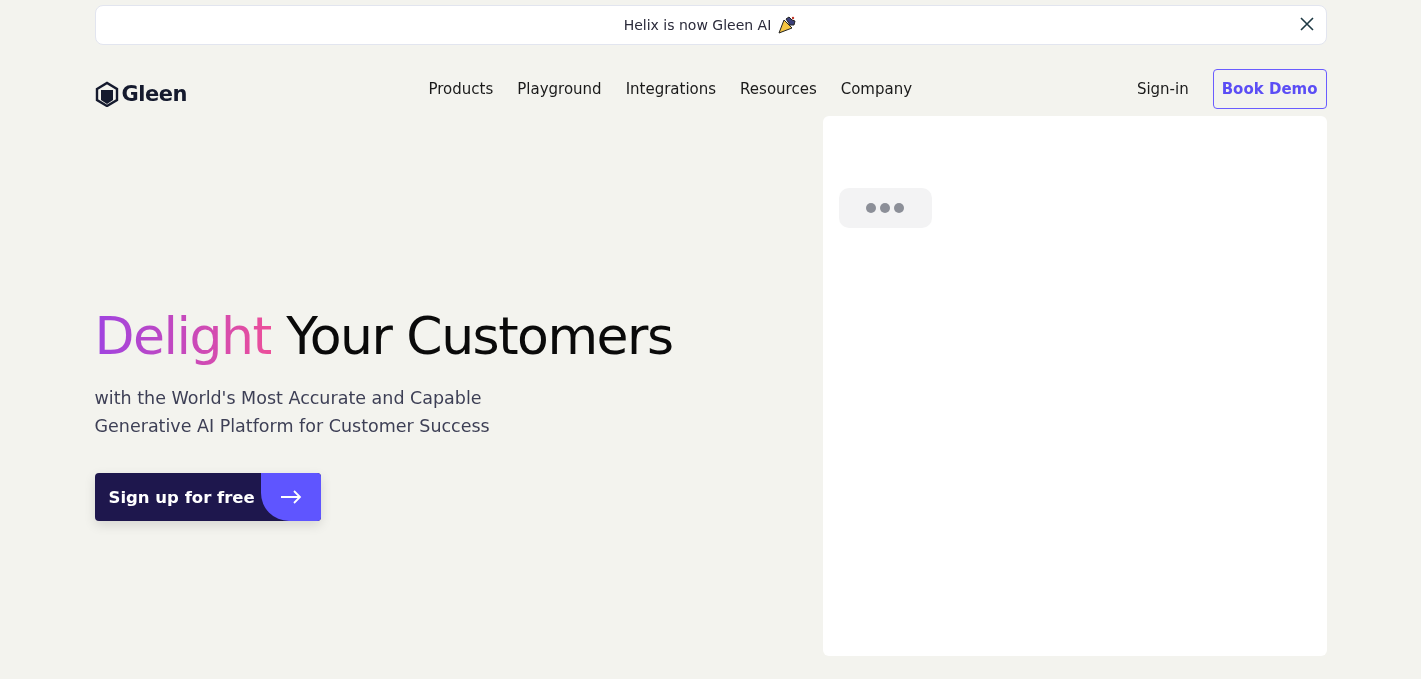 This screenshot has width=1421, height=679. What do you see at coordinates (697, 25) in the screenshot?
I see `banner-text: Helix is now Gleen AI` at bounding box center [697, 25].